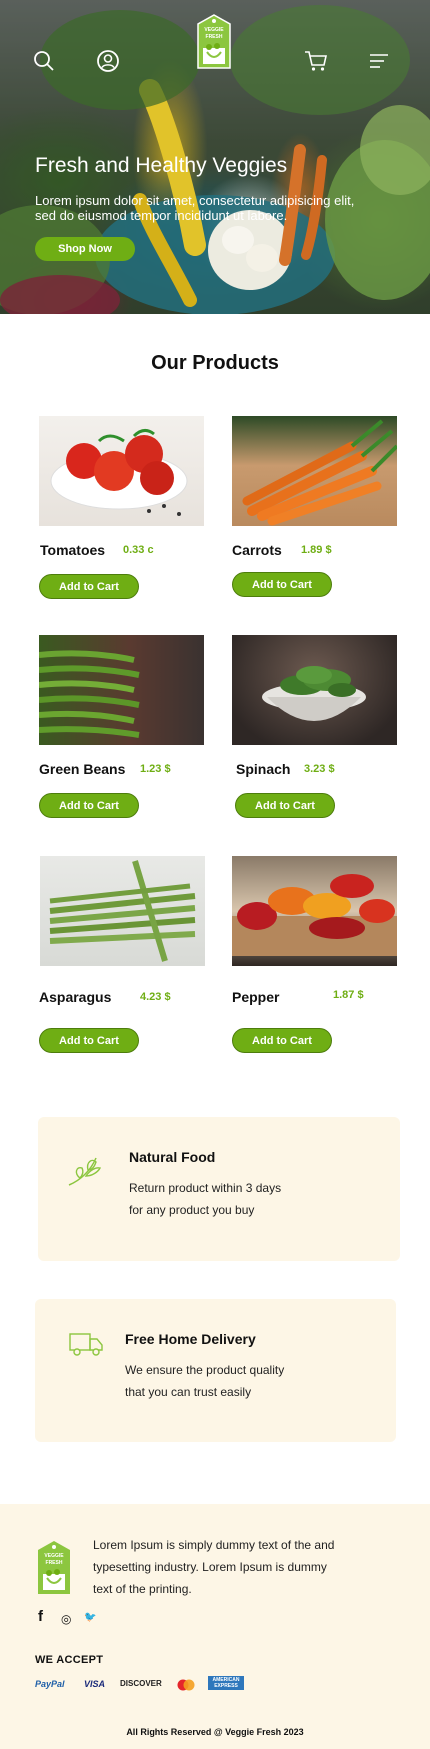 Image resolution: width=430 pixels, height=1749 pixels. I want to click on logo-text-line1: VEGGIE, so click(214, 30).